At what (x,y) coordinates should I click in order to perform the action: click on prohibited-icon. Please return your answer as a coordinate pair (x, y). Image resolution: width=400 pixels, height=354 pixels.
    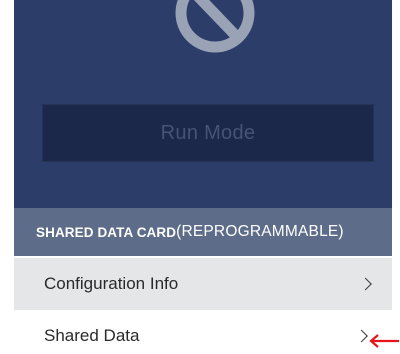
    Looking at the image, I should click on (215, 26).